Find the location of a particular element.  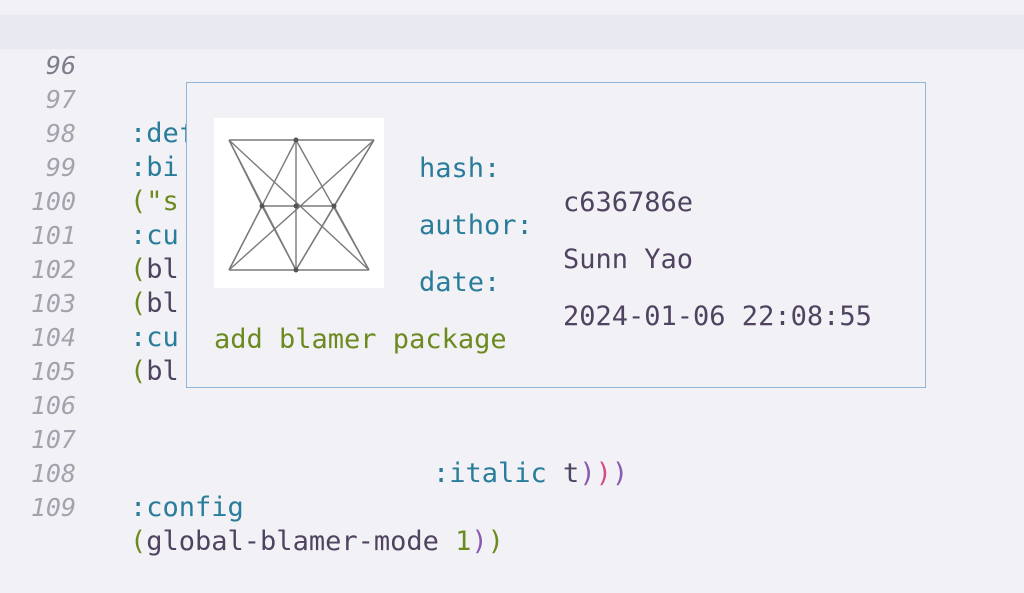

commit-author-row: author: Sunn Yao is located at coordinates (664, 225).